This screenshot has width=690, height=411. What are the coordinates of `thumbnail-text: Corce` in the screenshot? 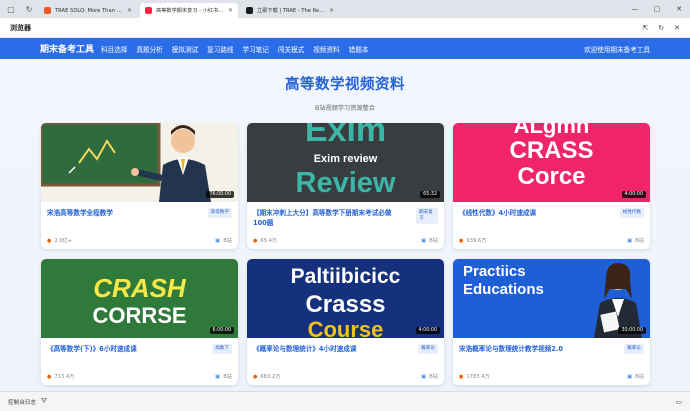 It's located at (551, 176).